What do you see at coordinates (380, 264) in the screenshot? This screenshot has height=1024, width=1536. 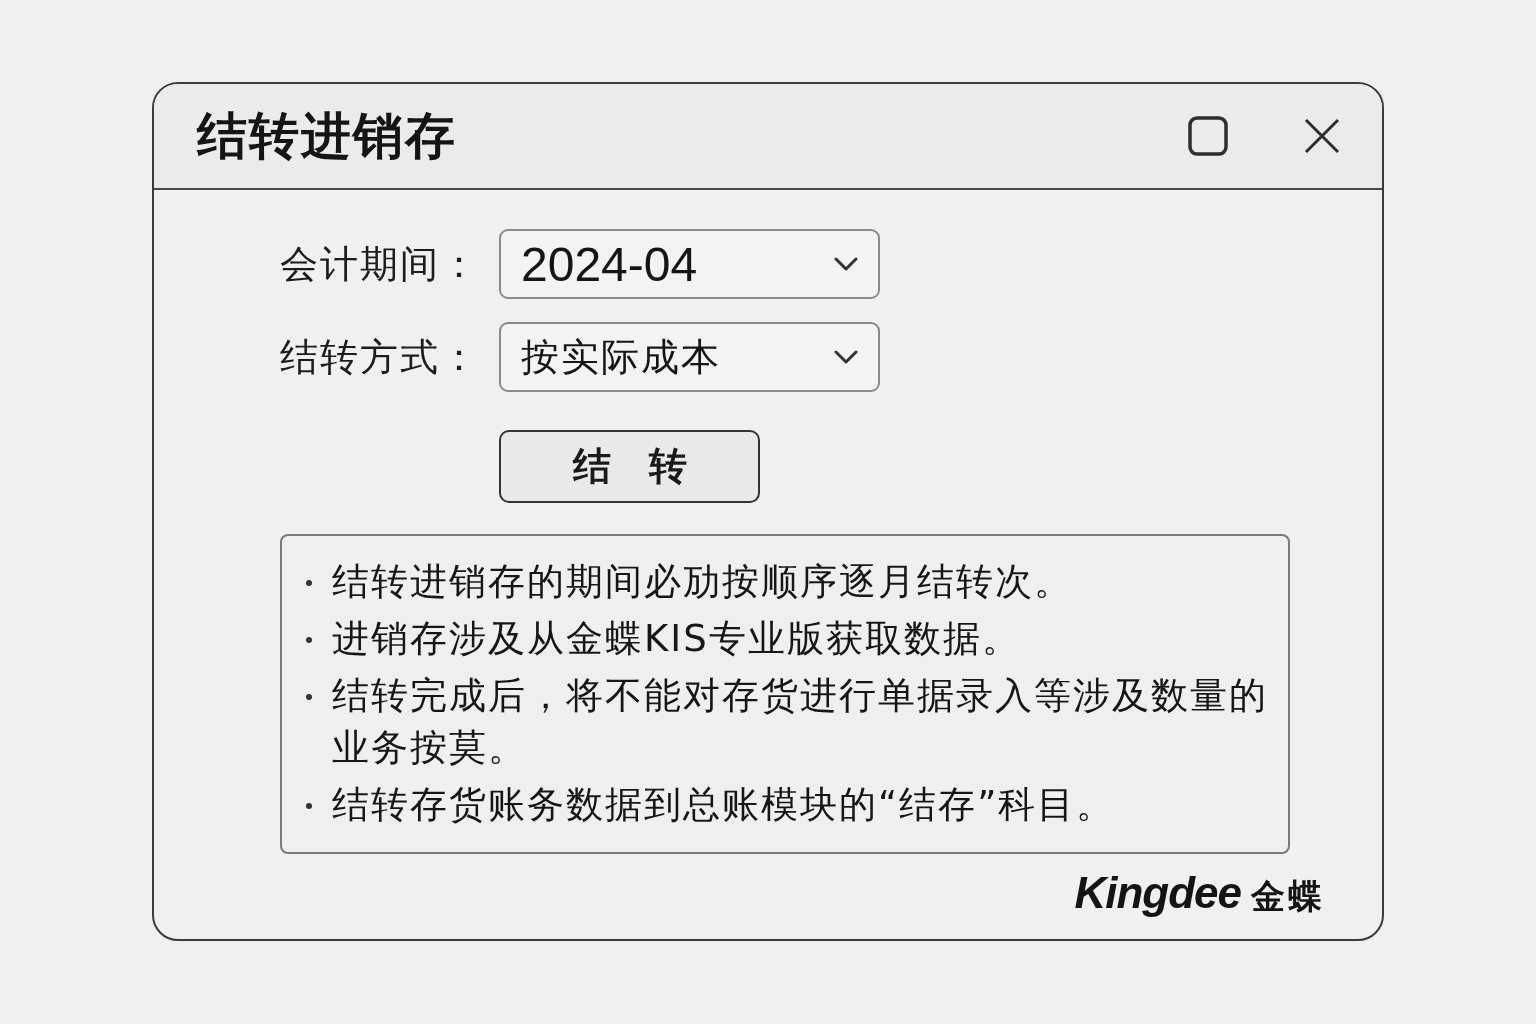 I see `field-label: 会计期间：` at bounding box center [380, 264].